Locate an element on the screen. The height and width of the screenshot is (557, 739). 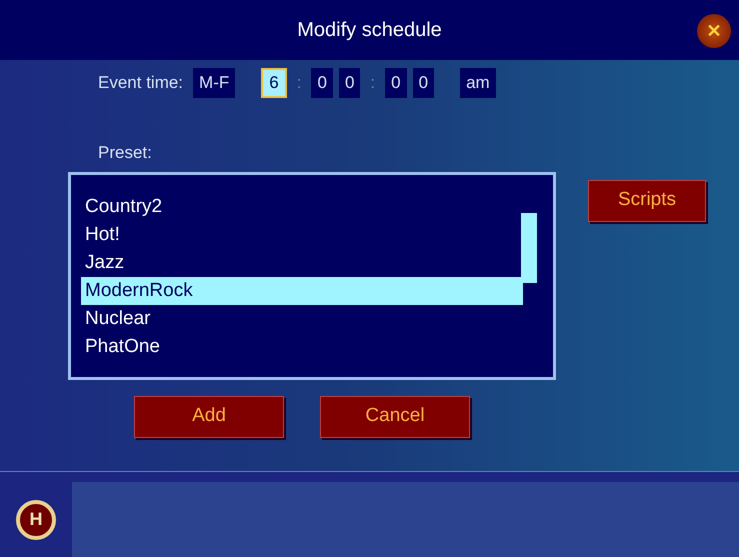
scripts-button: Scripts is located at coordinates (647, 201).